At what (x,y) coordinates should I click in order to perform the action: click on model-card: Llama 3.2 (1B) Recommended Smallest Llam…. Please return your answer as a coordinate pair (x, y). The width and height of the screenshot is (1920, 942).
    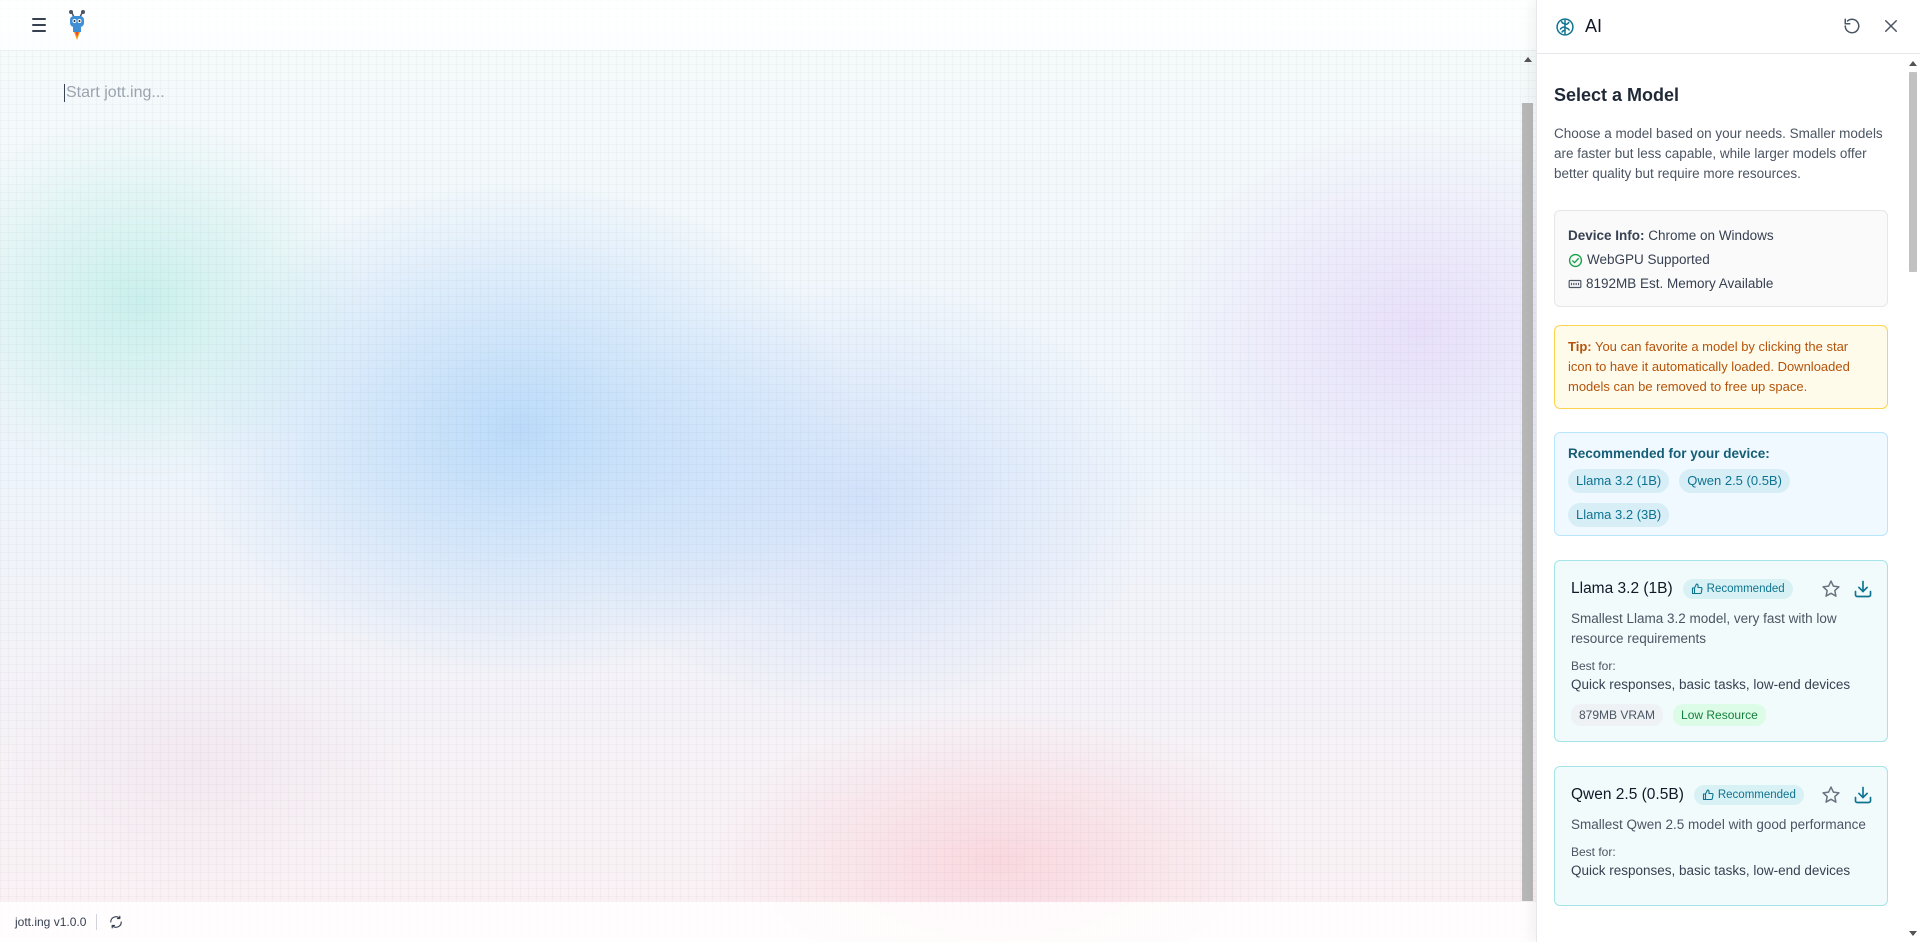
    Looking at the image, I should click on (1721, 651).